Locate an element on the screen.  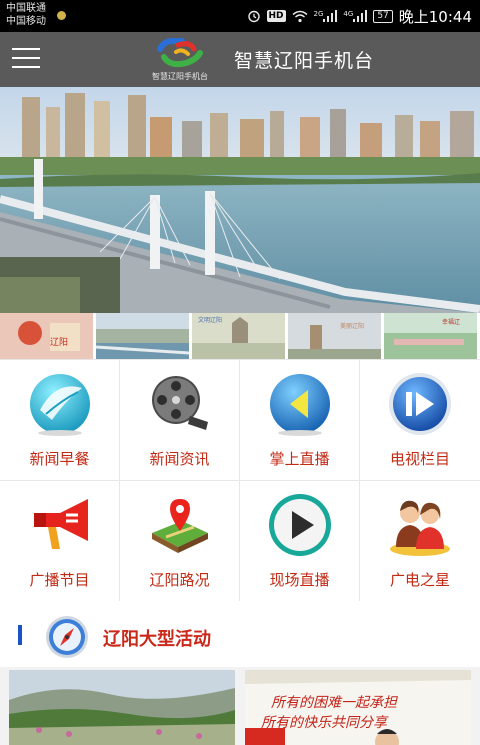
activity-card-2: 所有的困难一起承担 所有的快乐共同分享 is located at coordinates (358, 707).